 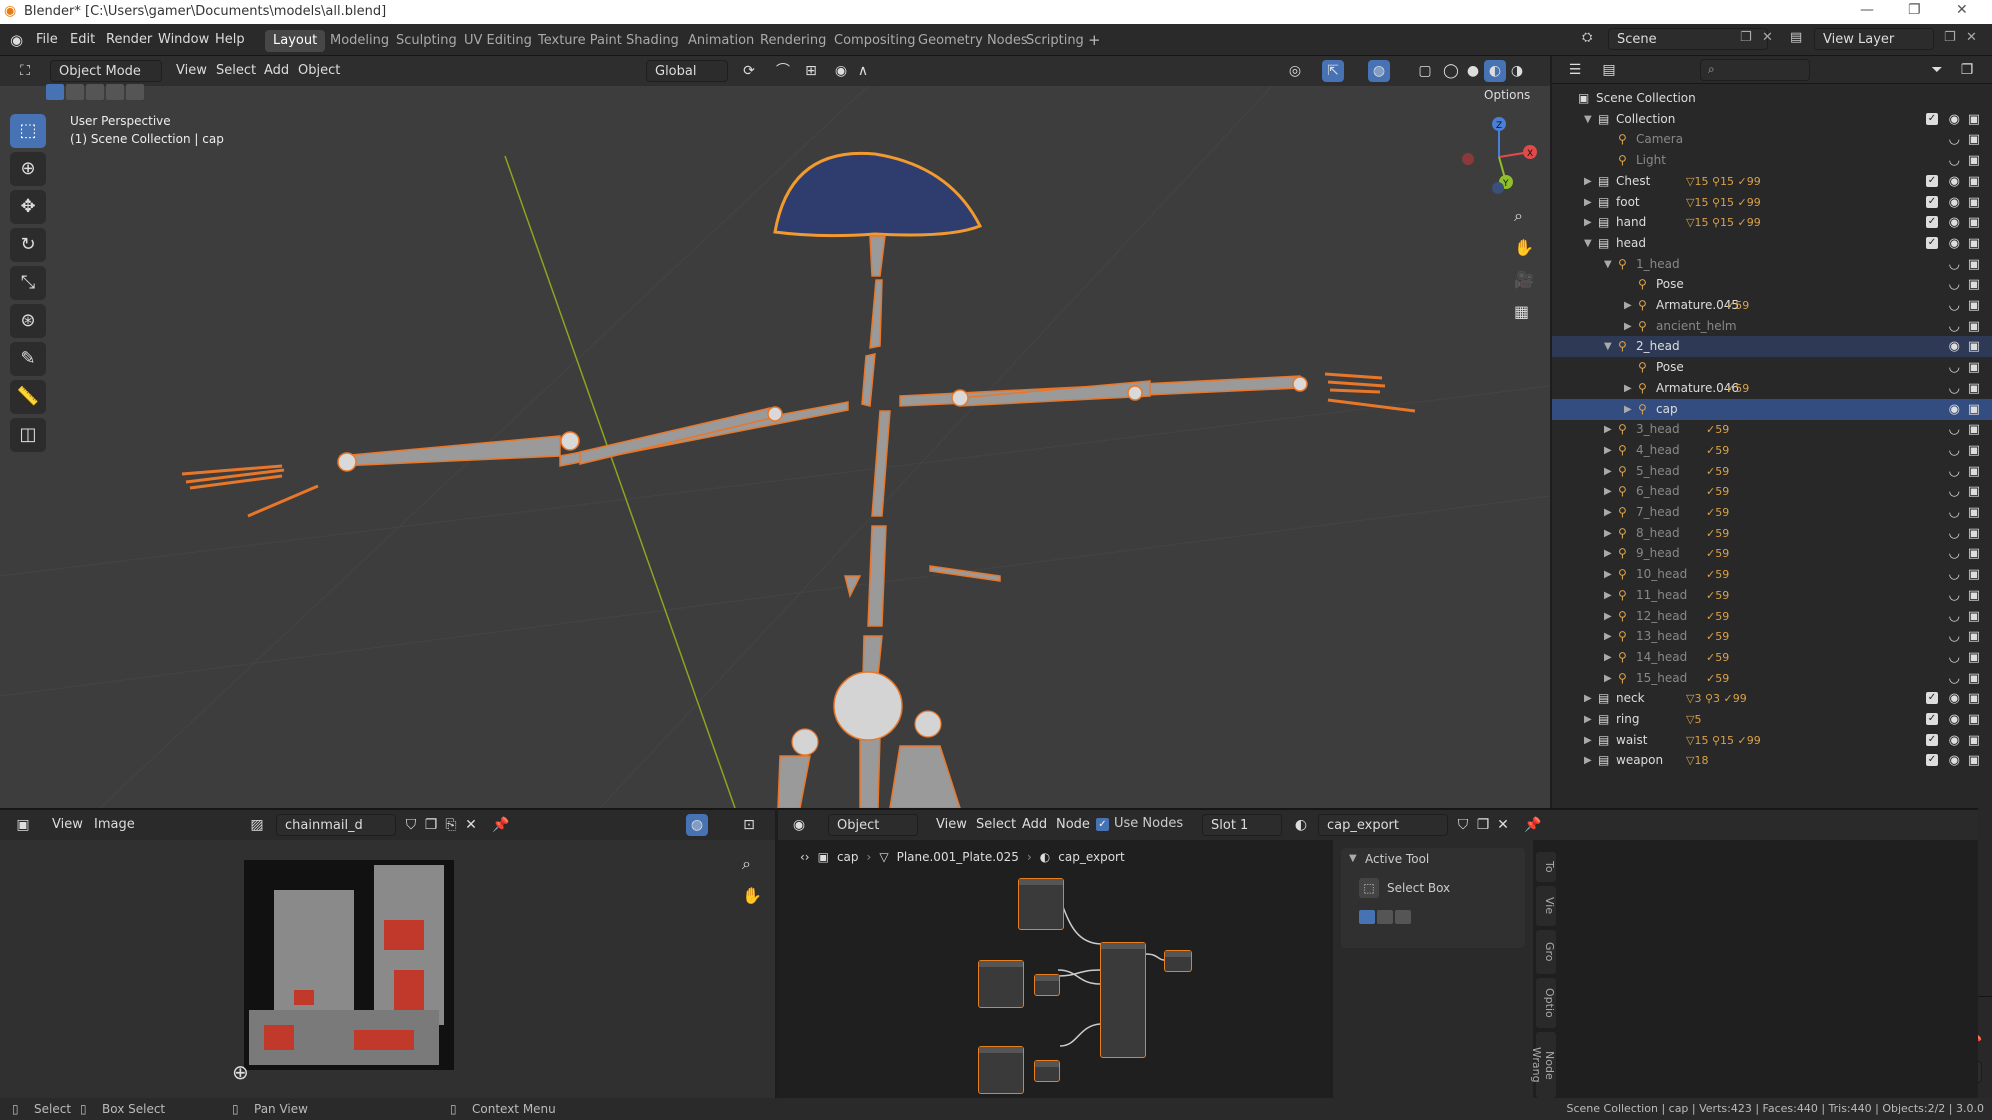 What do you see at coordinates (1772, 367) in the screenshot?
I see `outliner-row: ⚲ Pose ◡ ▣` at bounding box center [1772, 367].